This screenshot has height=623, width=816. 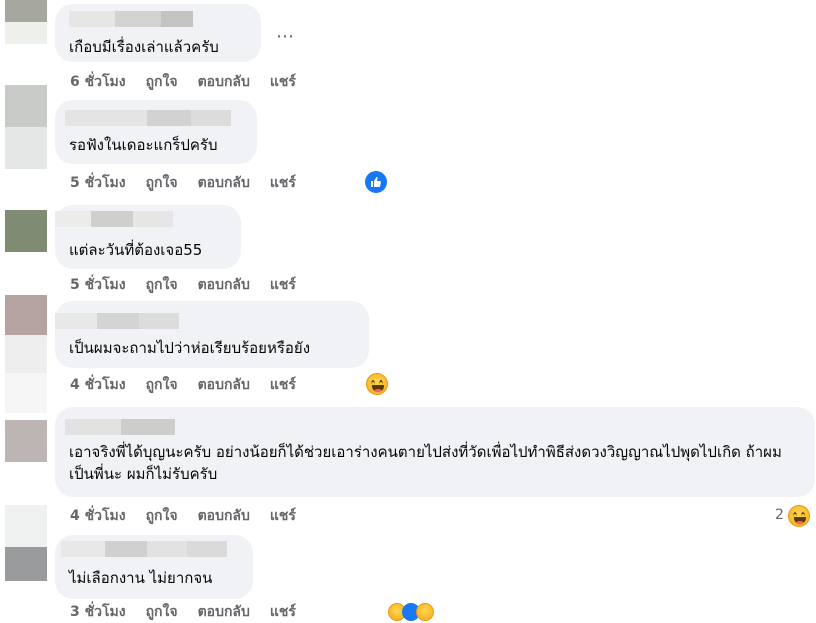 What do you see at coordinates (190, 348) in the screenshot?
I see `comment-text: เป็นผมจะถามไปว่าห่อเรียบร้อยหรือยัง` at bounding box center [190, 348].